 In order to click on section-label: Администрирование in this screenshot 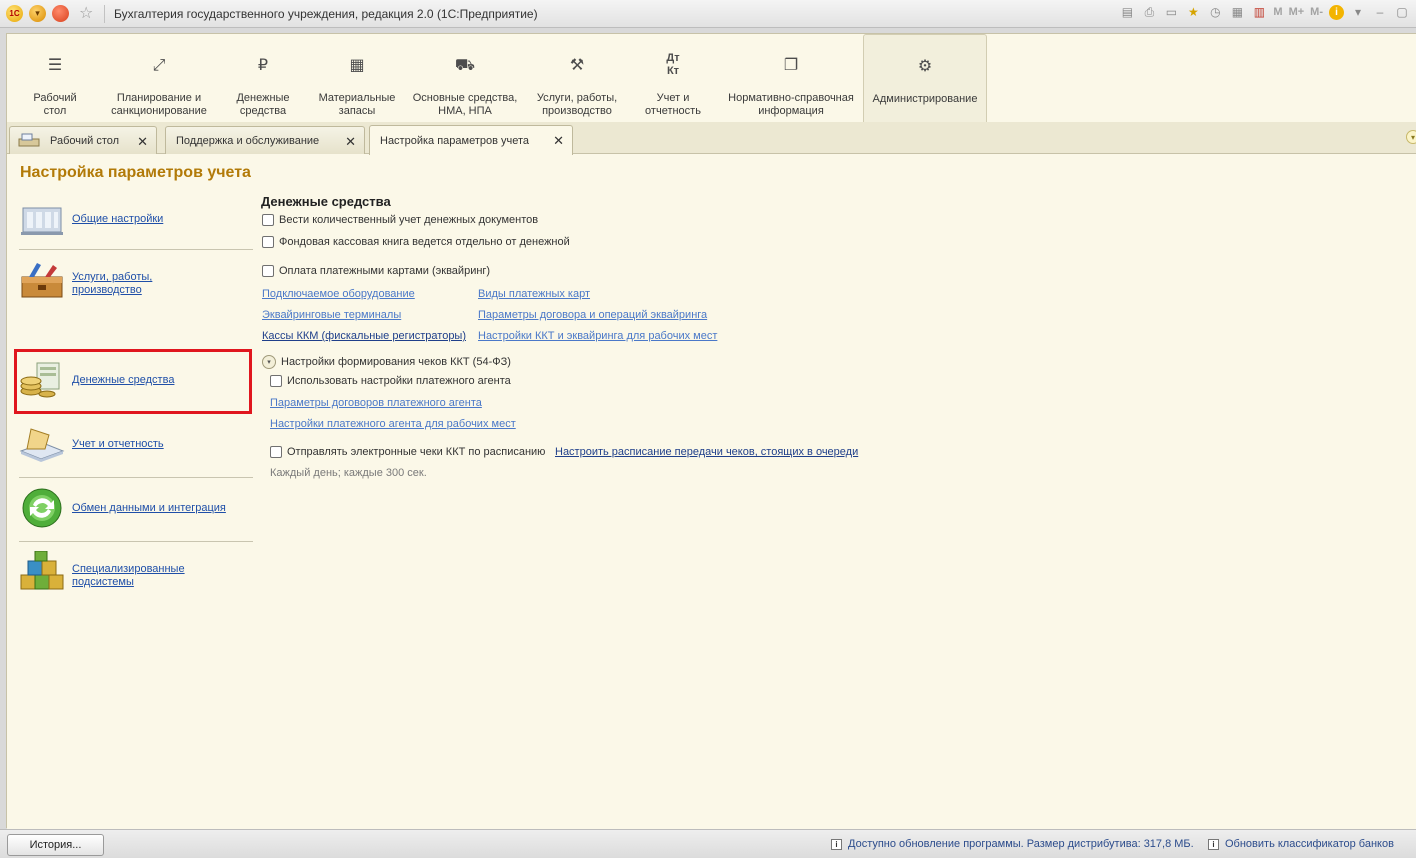, I will do `click(925, 99)`.